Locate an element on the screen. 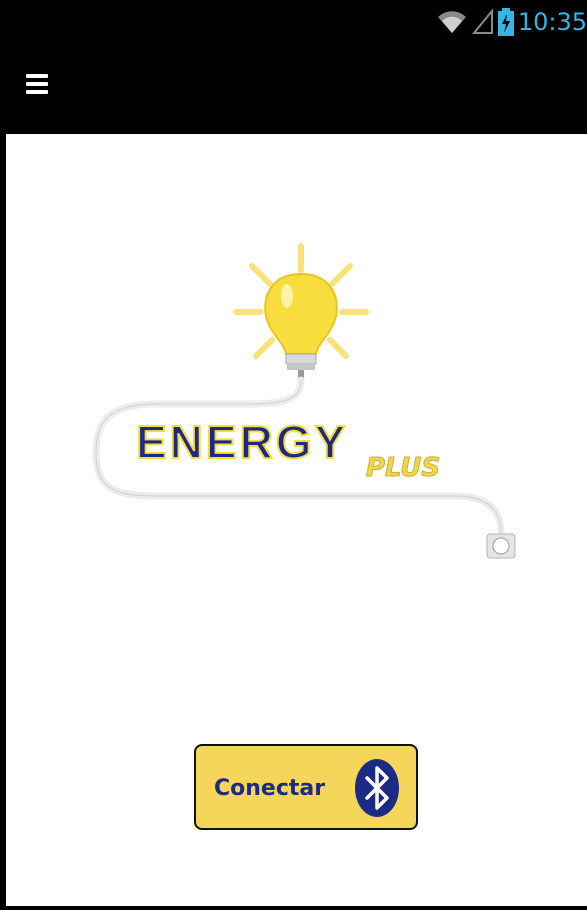  status-icons: 10:35 is located at coordinates (511, 22).